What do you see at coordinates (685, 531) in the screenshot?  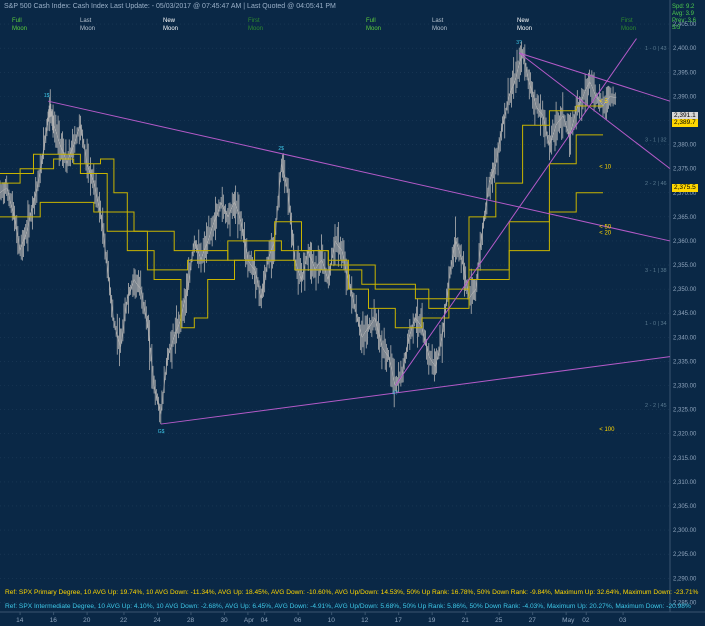 I see `y-tick-label: 2,300.00` at bounding box center [685, 531].